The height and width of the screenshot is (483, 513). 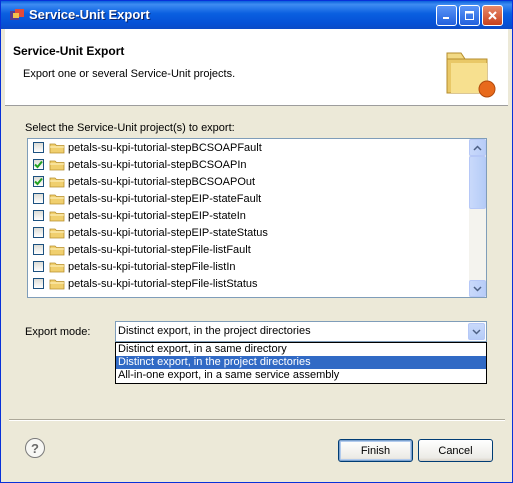 I want to click on project-list-item: petals-su-kpi-tutorial-stepBCSOAPOut, so click(x=248, y=181).